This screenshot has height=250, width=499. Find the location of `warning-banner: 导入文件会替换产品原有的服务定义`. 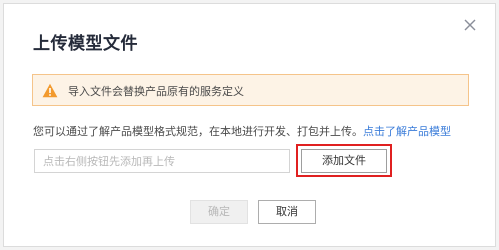

warning-banner: 导入文件会替换产品原有的服务定义 is located at coordinates (250, 90).